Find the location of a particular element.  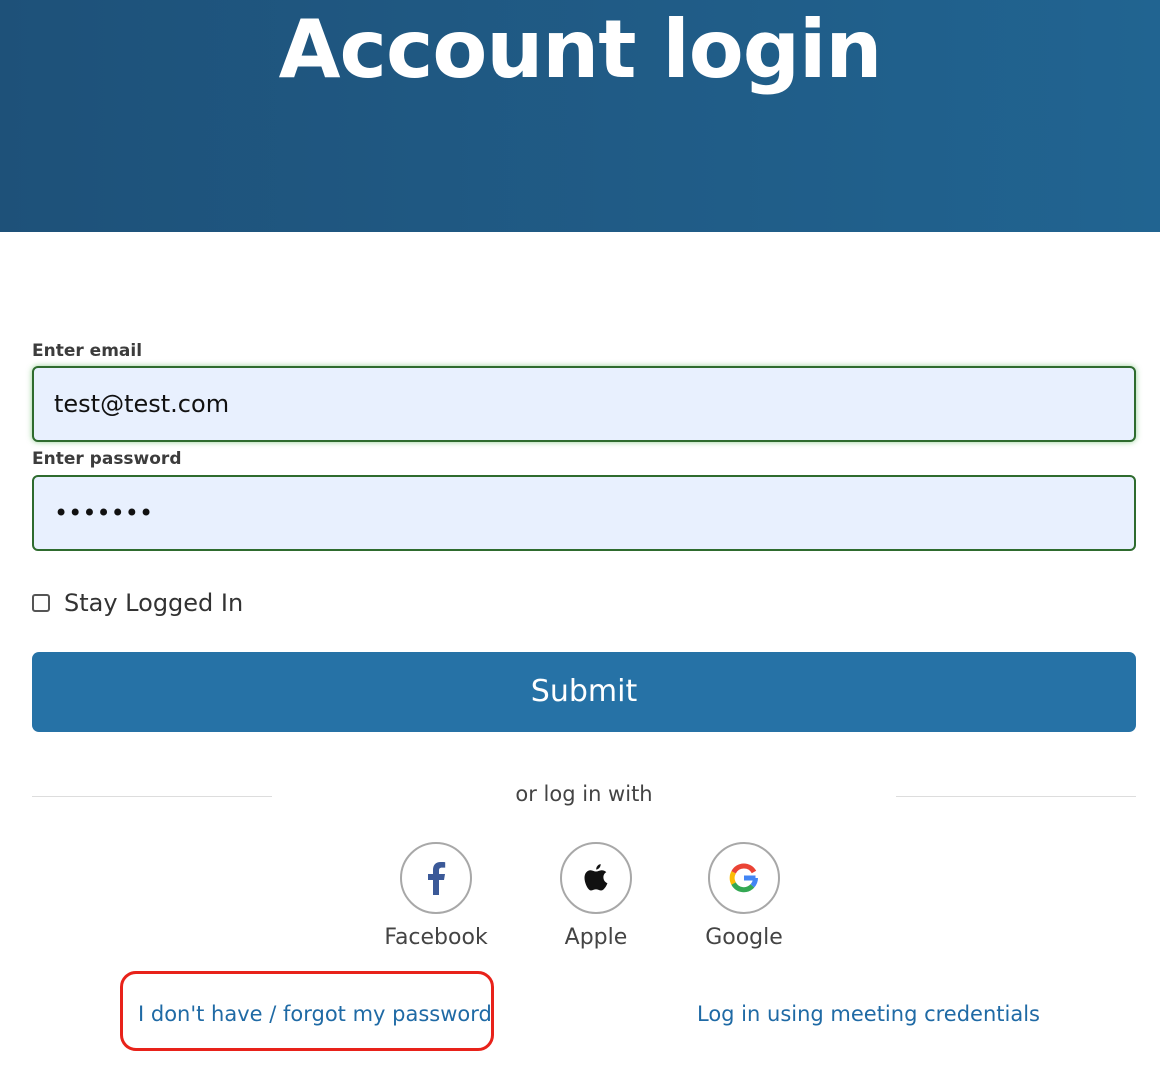

divider-text: or log in with is located at coordinates (584, 794).